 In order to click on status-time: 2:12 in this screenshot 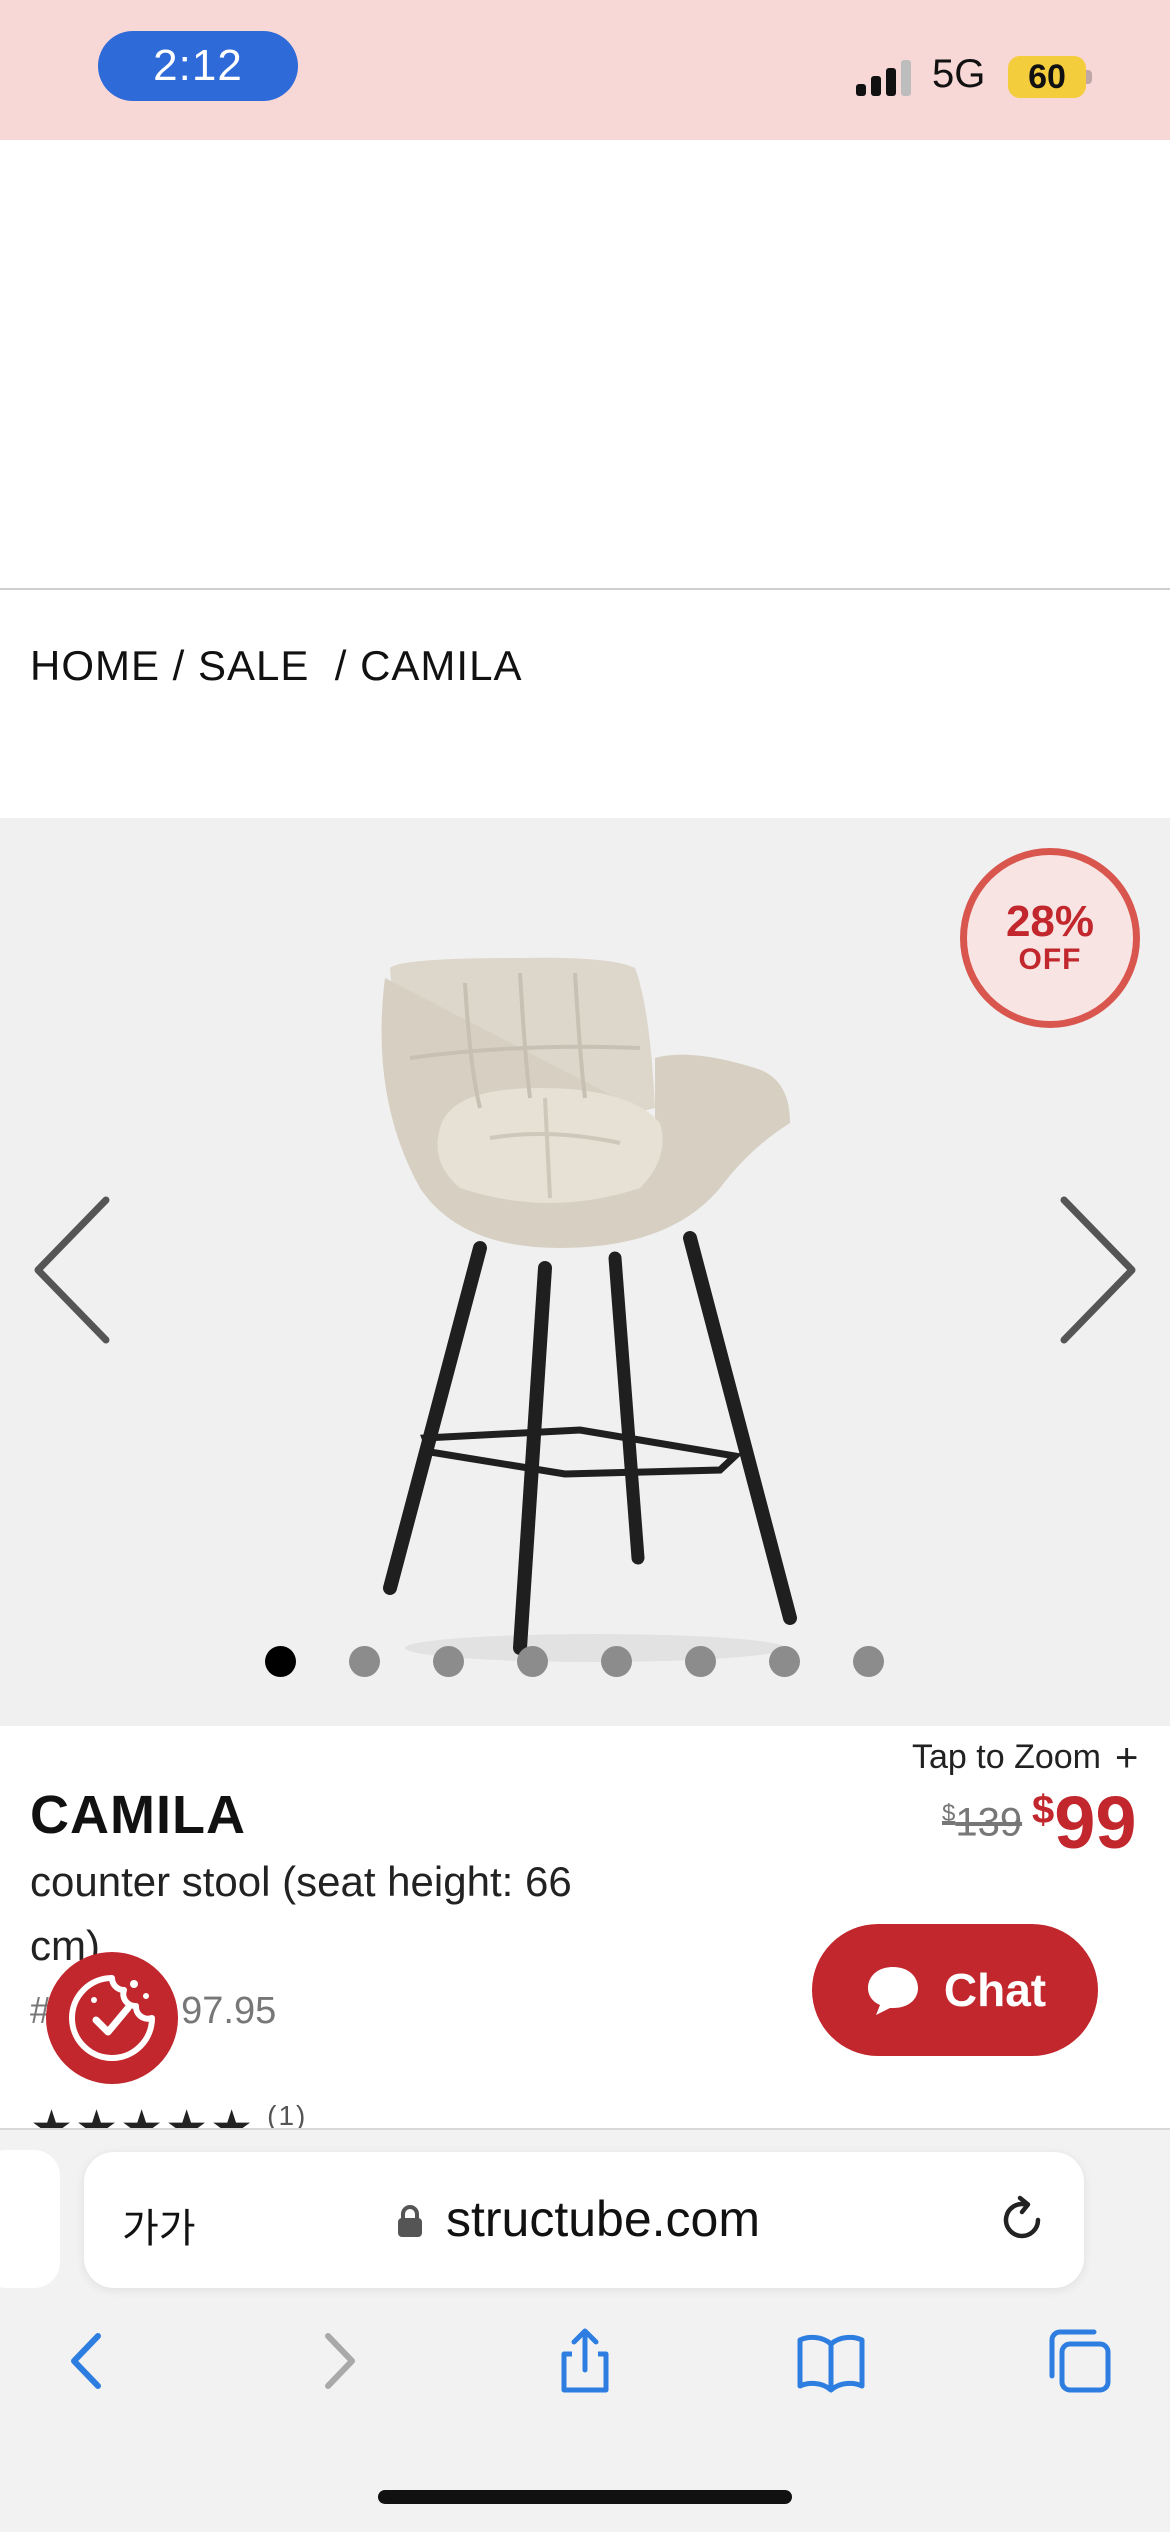, I will do `click(198, 66)`.